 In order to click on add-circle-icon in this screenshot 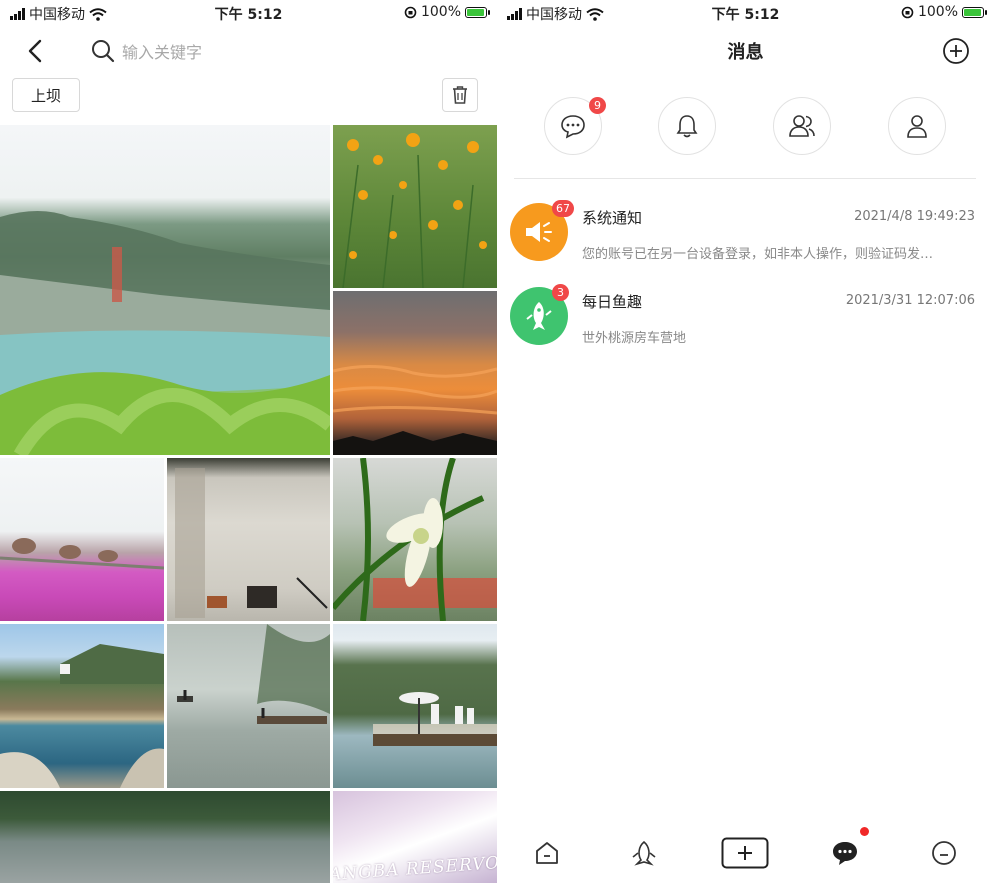, I will do `click(956, 51)`.